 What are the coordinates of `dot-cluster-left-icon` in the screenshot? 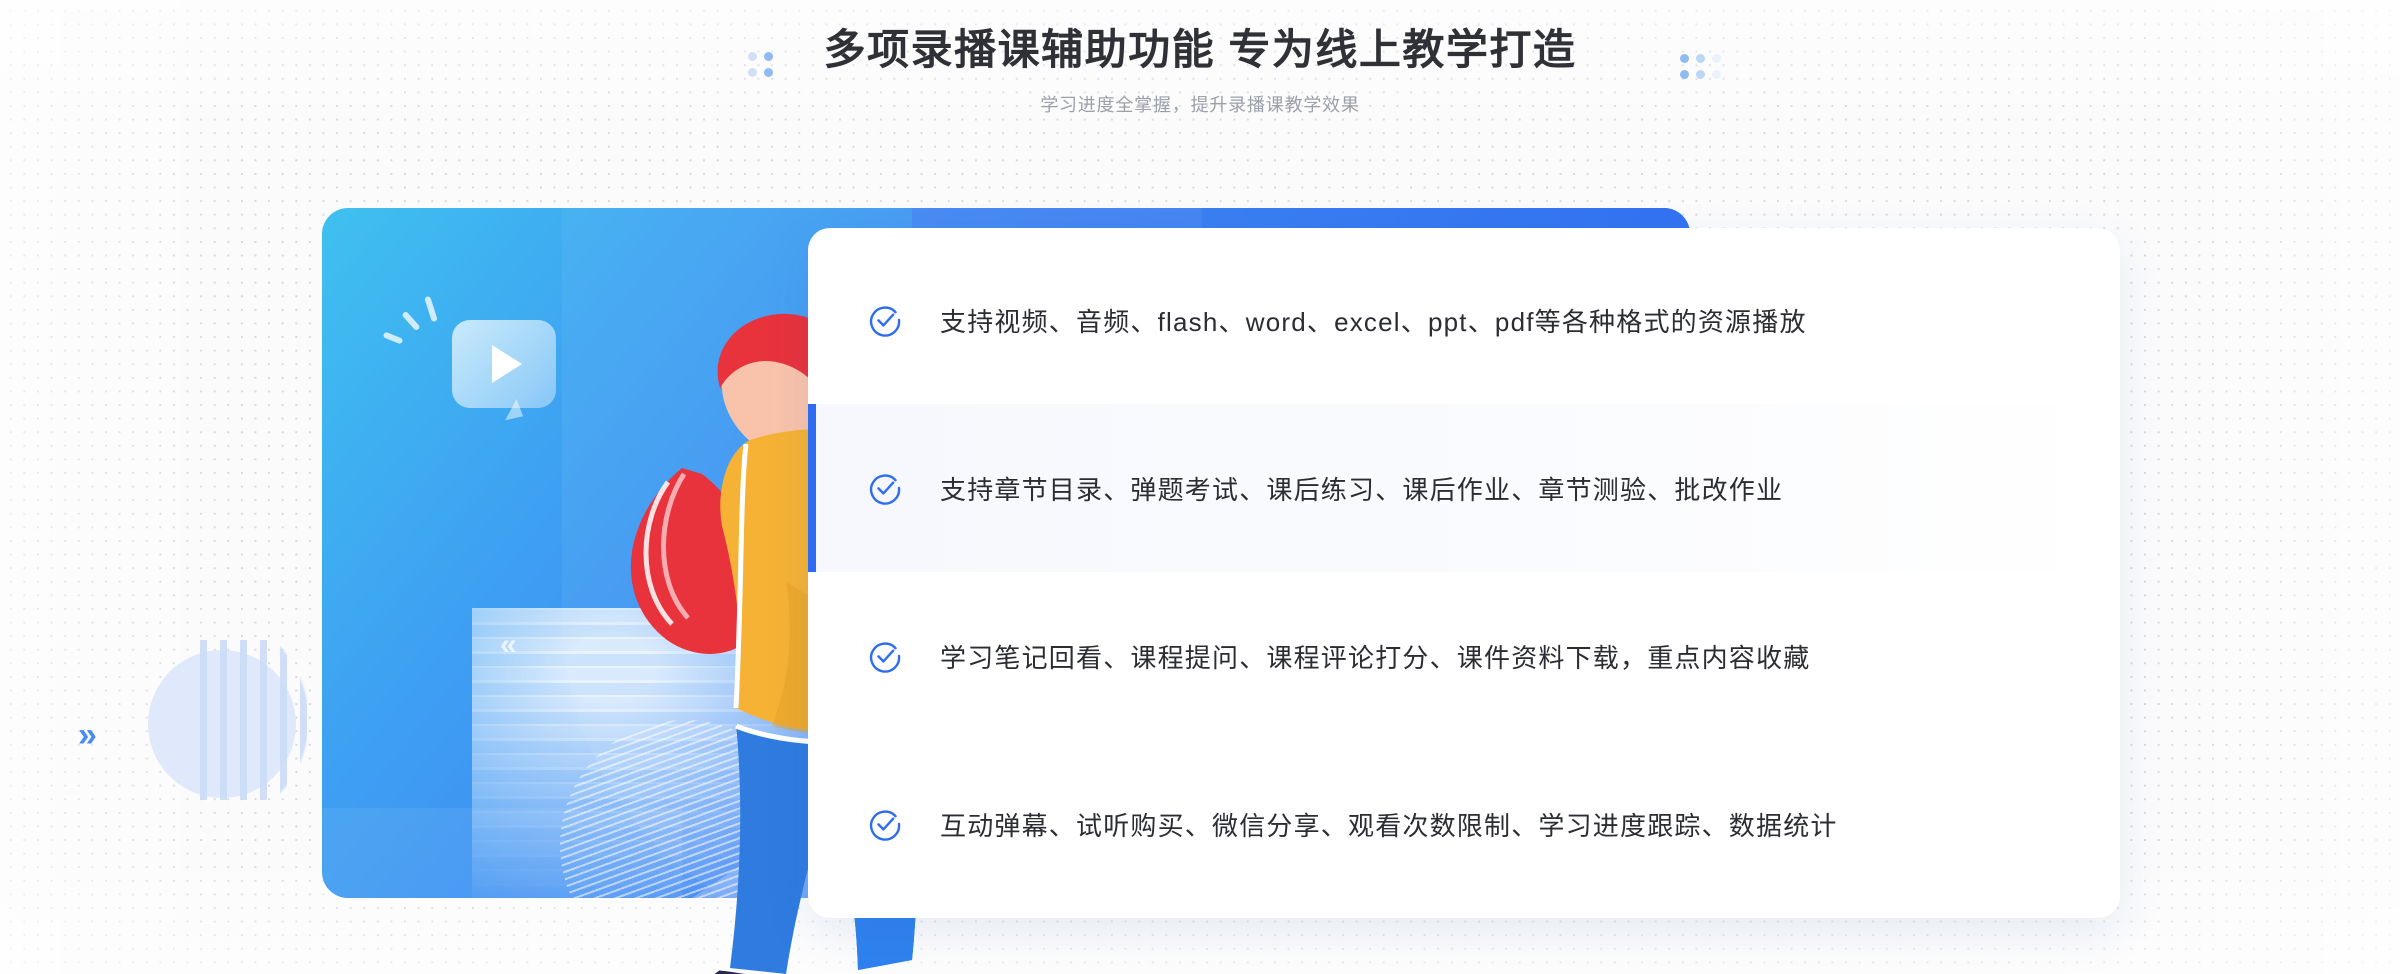 It's located at (760, 64).